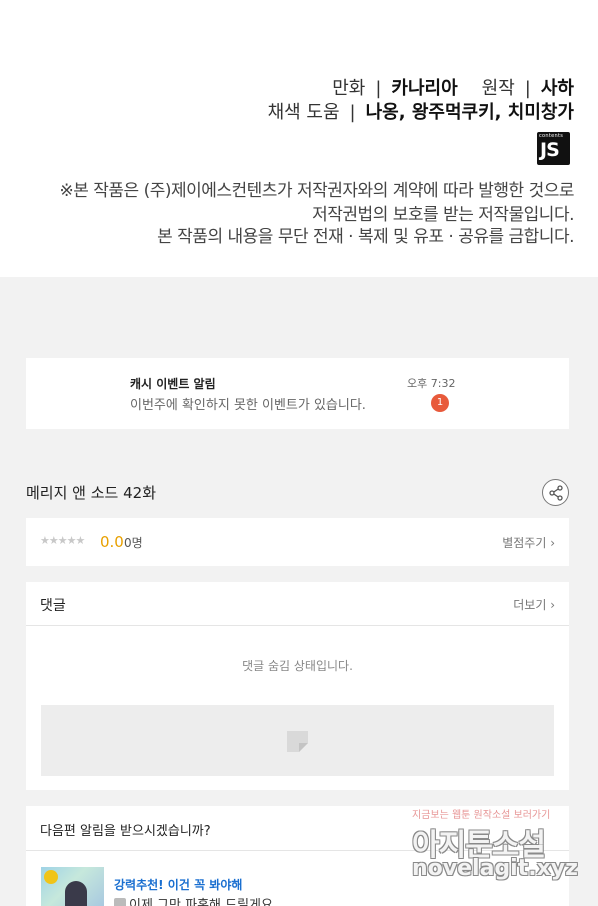  I want to click on next-episode-question: 다음편 알림을 받으시겠습니까?, so click(125, 831).